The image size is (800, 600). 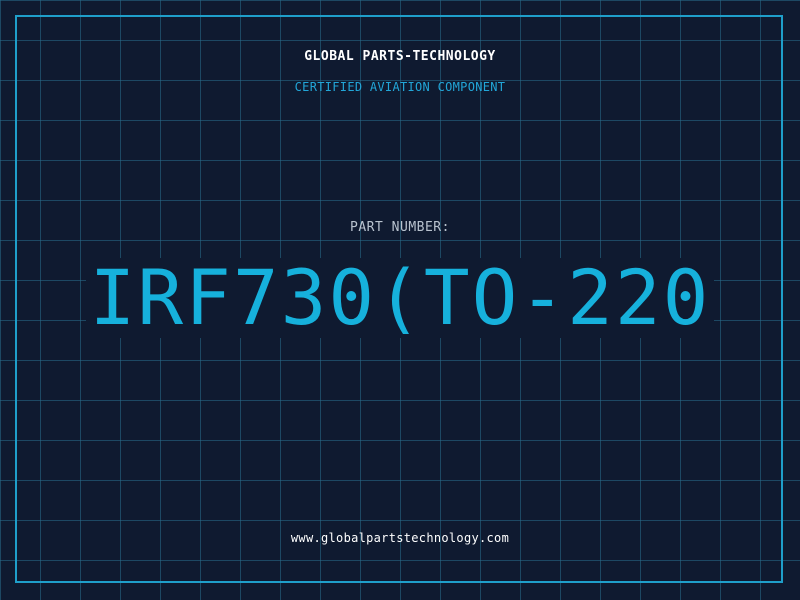 What do you see at coordinates (400, 227) in the screenshot?
I see `part-number-label: PART NUMBER:` at bounding box center [400, 227].